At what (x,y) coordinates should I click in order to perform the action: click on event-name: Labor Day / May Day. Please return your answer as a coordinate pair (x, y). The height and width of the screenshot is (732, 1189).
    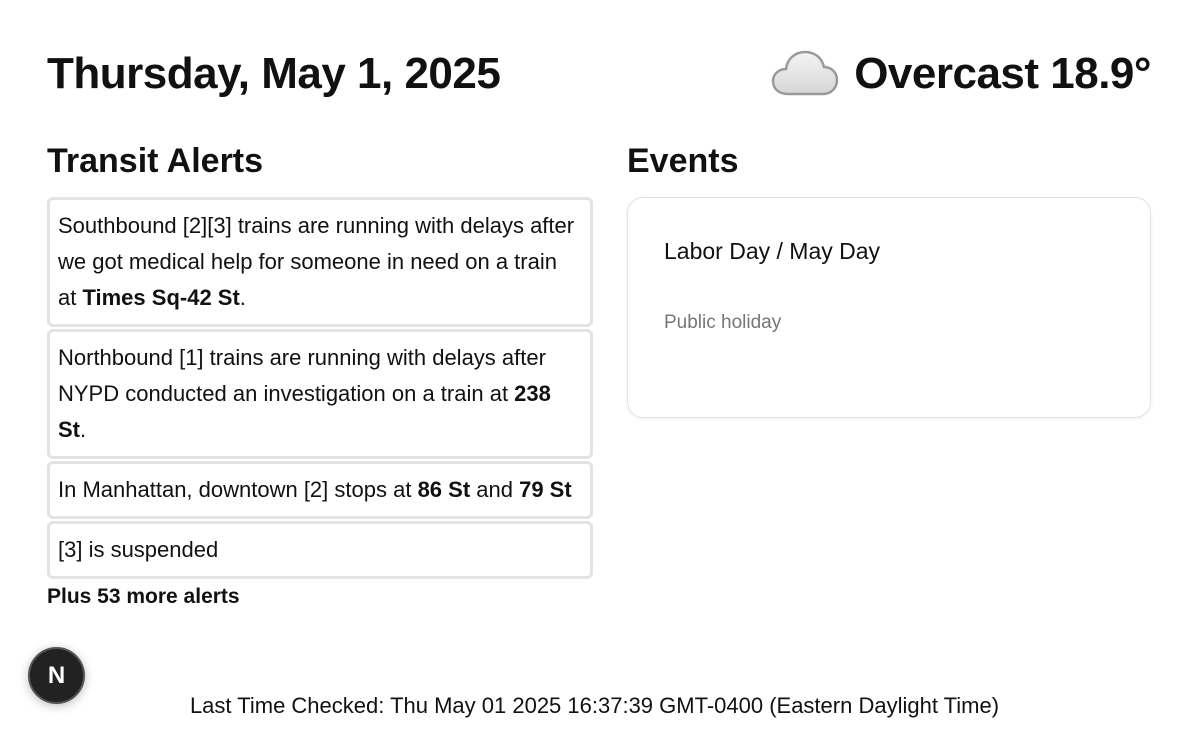
    Looking at the image, I should click on (772, 251).